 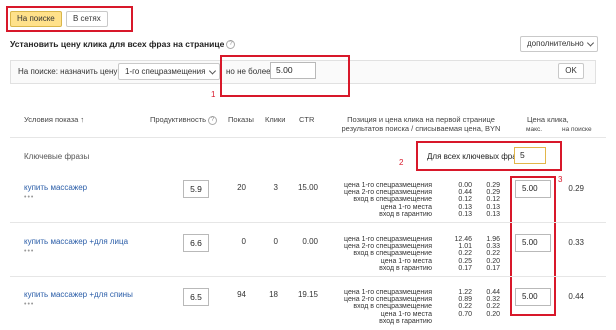 I want to click on bid-value: 0.44, so click(x=465, y=193).